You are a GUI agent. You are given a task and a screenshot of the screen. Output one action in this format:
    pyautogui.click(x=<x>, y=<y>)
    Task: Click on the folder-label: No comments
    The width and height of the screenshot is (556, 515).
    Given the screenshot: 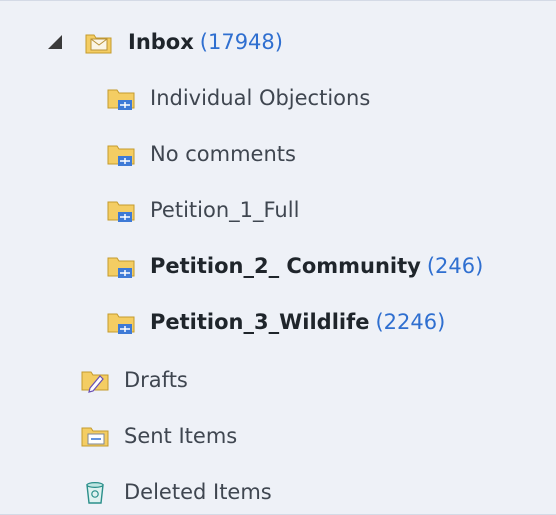 What is the action you would take?
    pyautogui.click(x=223, y=154)
    